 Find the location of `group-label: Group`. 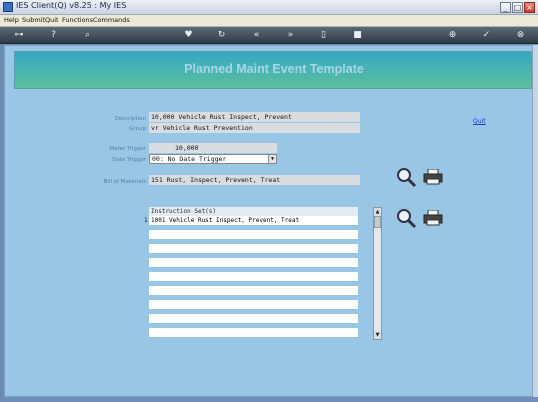

group-label: Group is located at coordinates (137, 129).